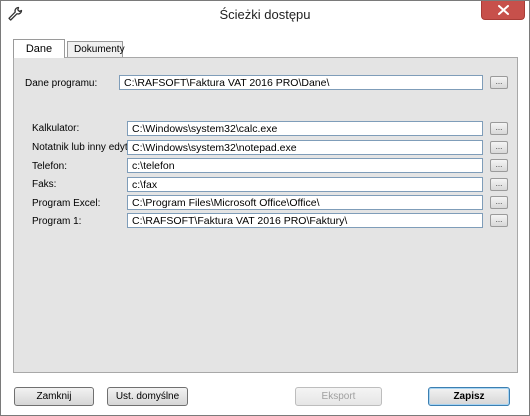 Image resolution: width=530 pixels, height=416 pixels. Describe the element at coordinates (44, 184) in the screenshot. I see `fax-label: Faks:` at that location.